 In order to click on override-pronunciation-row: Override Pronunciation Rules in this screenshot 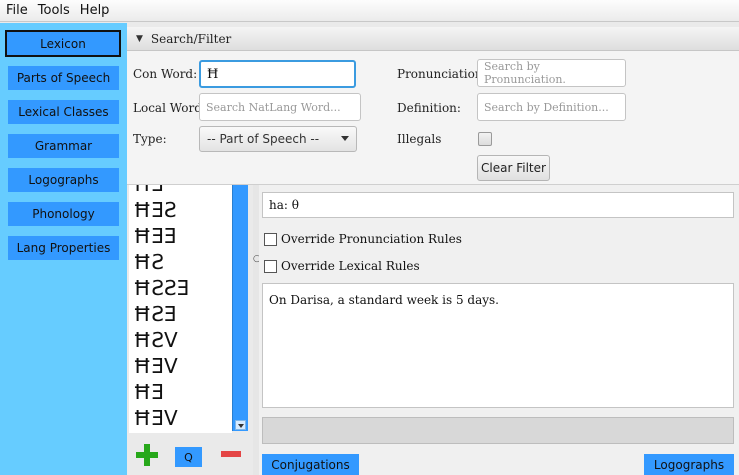, I will do `click(363, 239)`.